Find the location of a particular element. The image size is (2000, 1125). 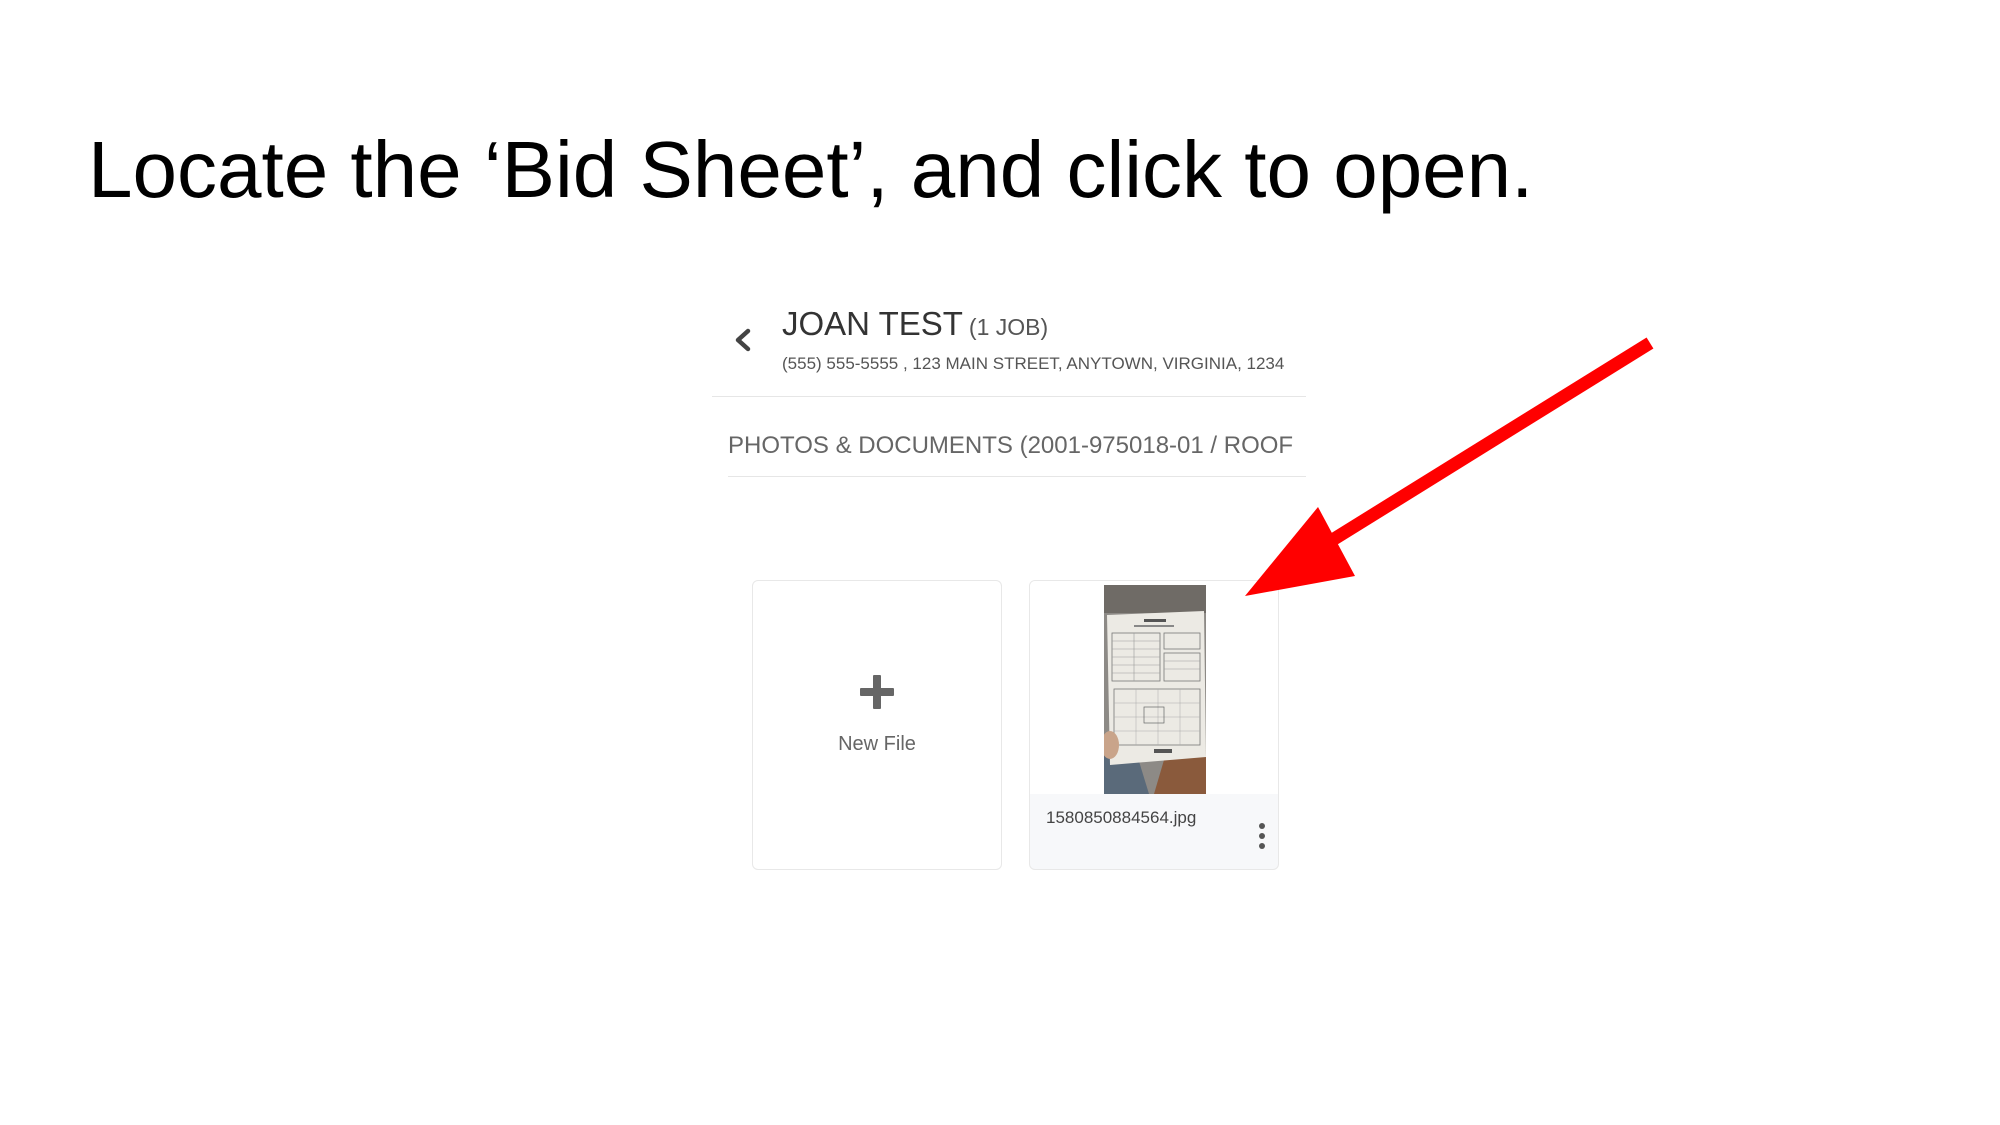

customer-name-text: JOAN TEST is located at coordinates (872, 323).